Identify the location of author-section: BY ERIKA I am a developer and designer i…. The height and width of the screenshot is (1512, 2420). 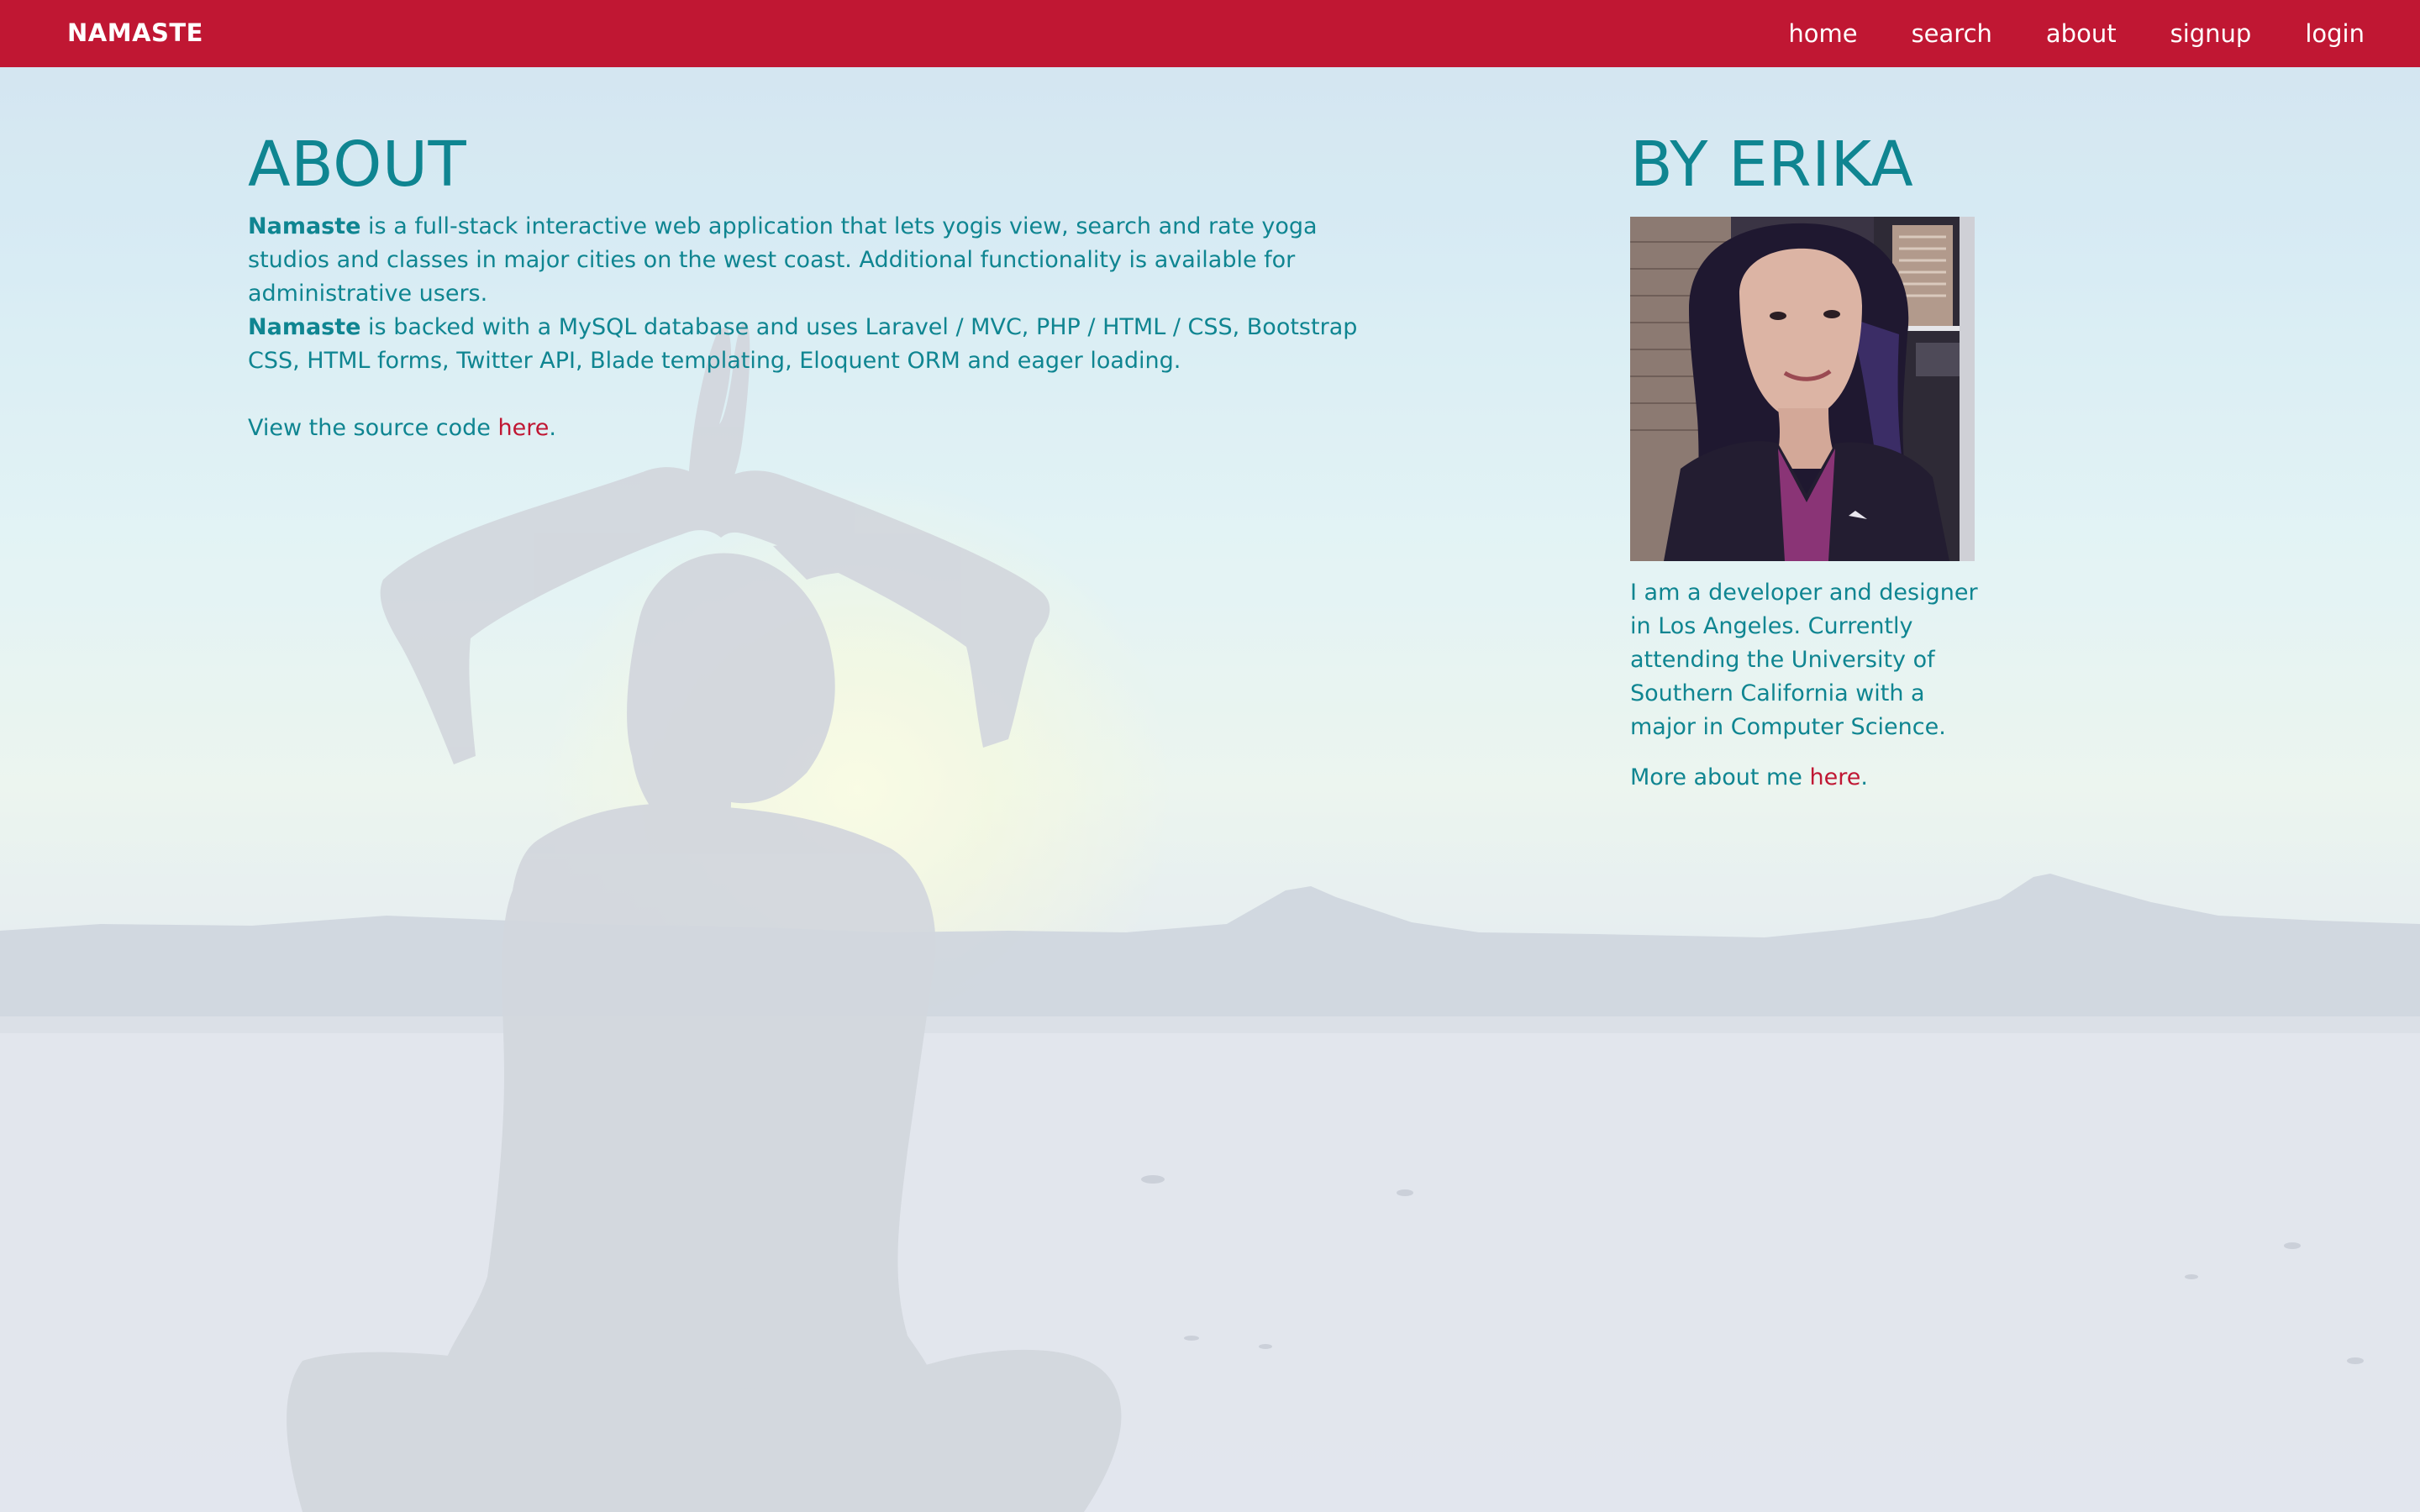
(1806, 460).